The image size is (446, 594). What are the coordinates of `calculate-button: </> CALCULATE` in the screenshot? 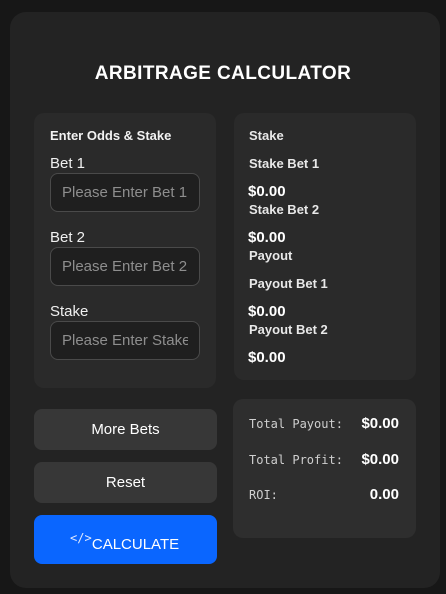 It's located at (125, 539).